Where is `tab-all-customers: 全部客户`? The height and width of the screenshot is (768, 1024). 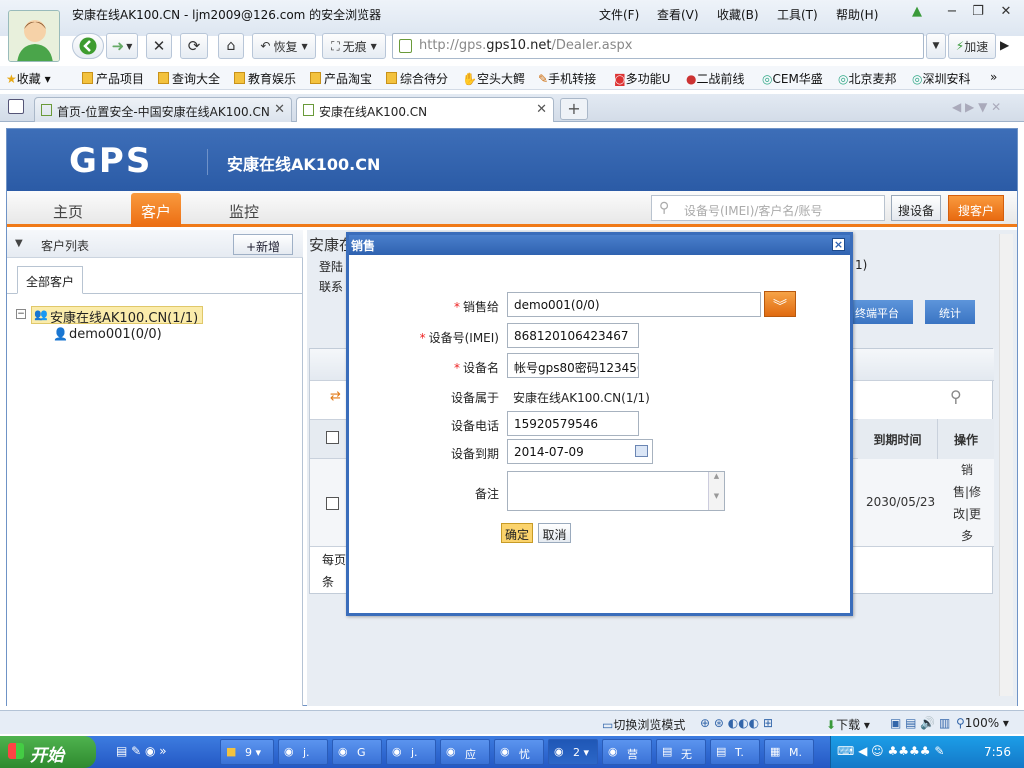 tab-all-customers: 全部客户 is located at coordinates (50, 280).